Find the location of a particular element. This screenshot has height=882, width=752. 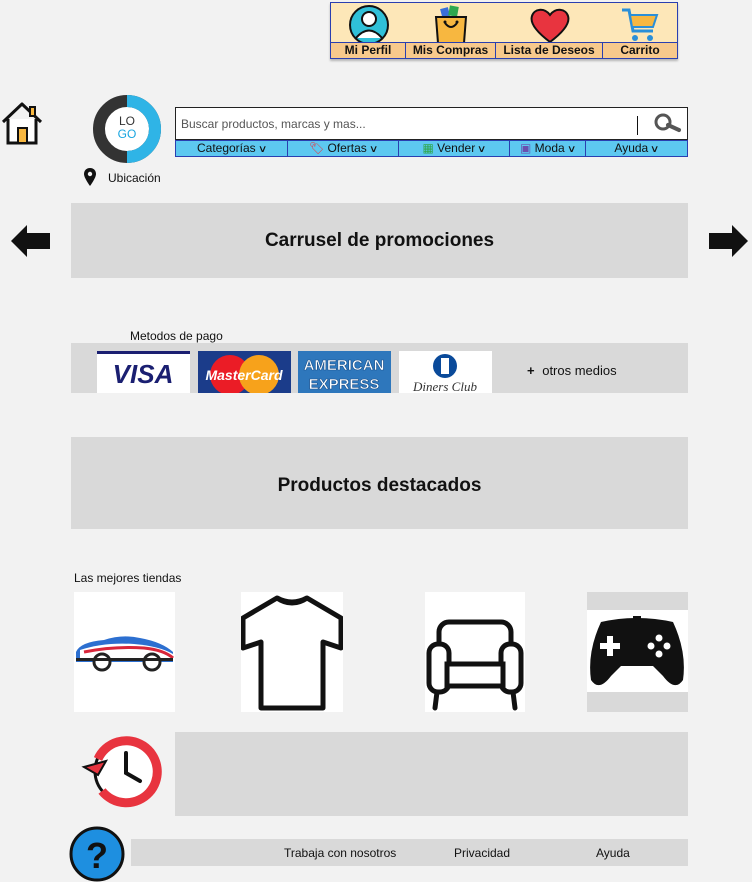

footer-privacy-link: Privacidad is located at coordinates (482, 853).